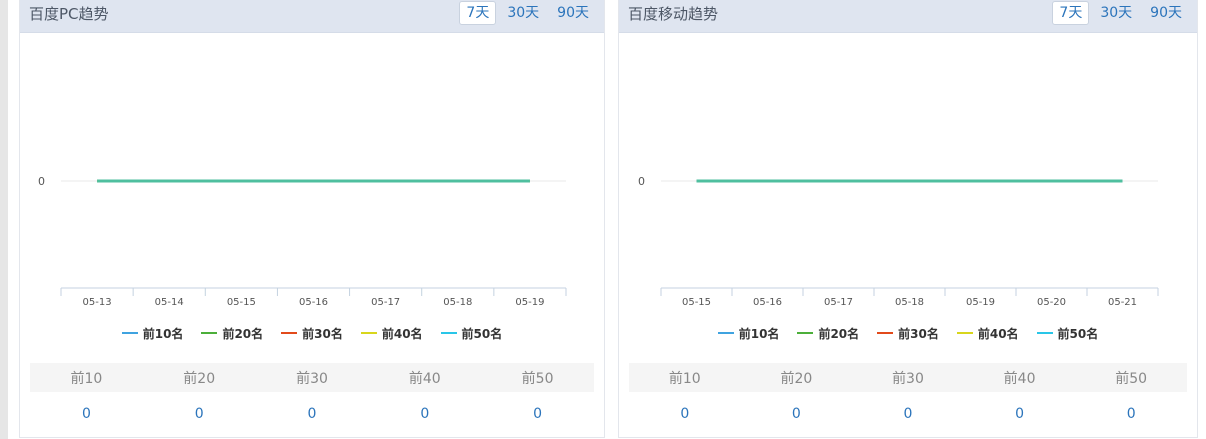 The width and height of the screenshot is (1206, 439). I want to click on left-scroll-gutter, so click(4, 219).